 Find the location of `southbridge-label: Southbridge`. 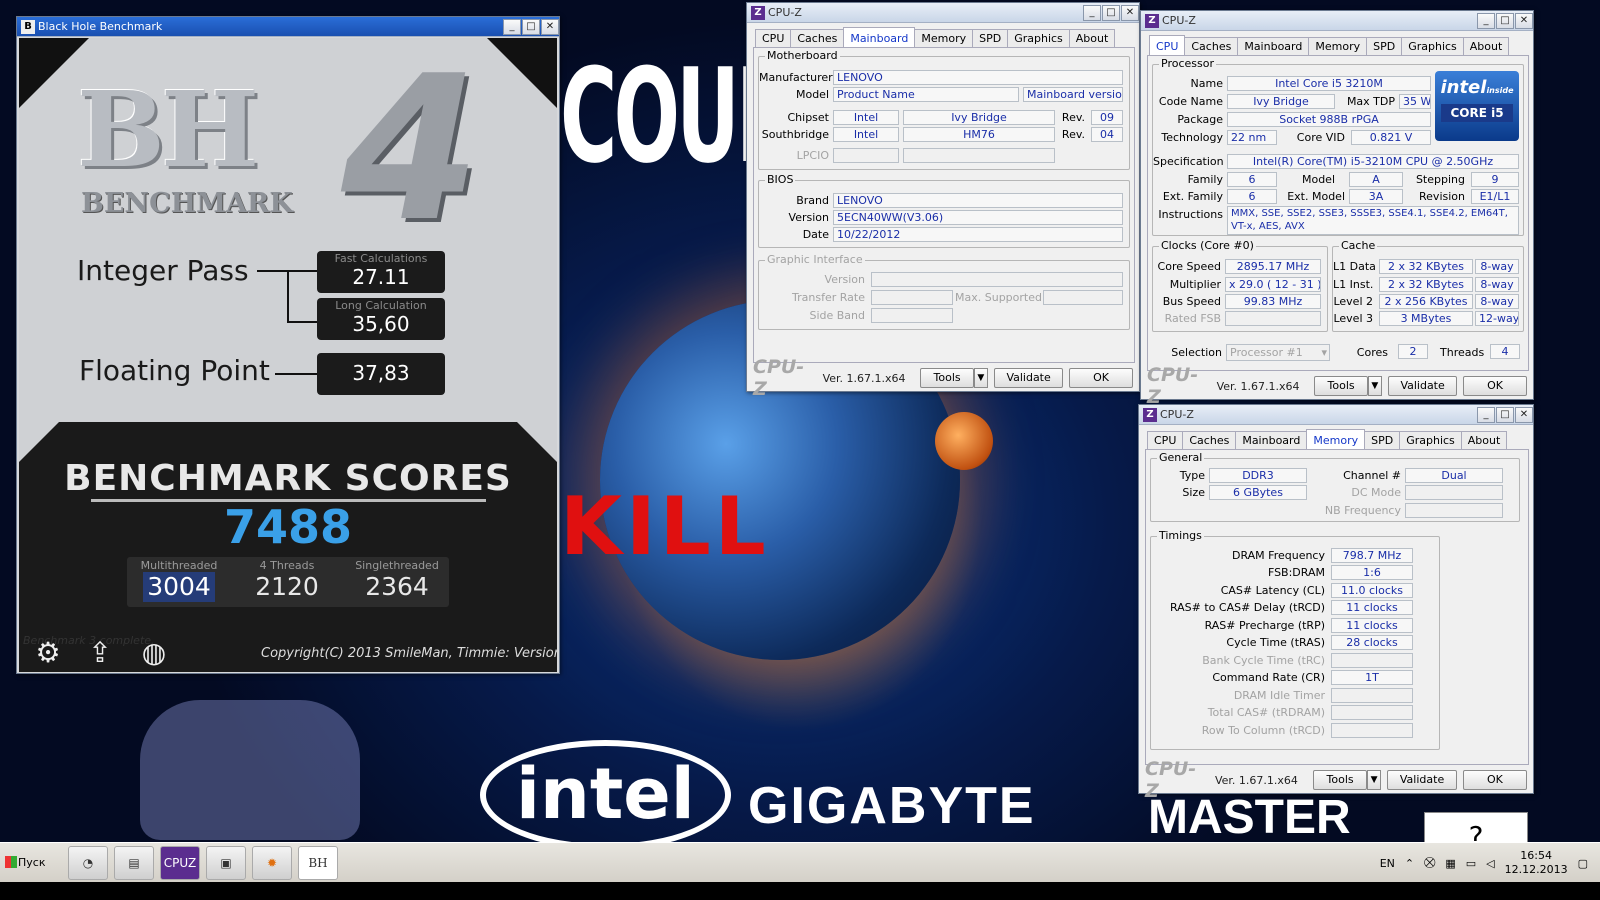

southbridge-label: Southbridge is located at coordinates (795, 134).